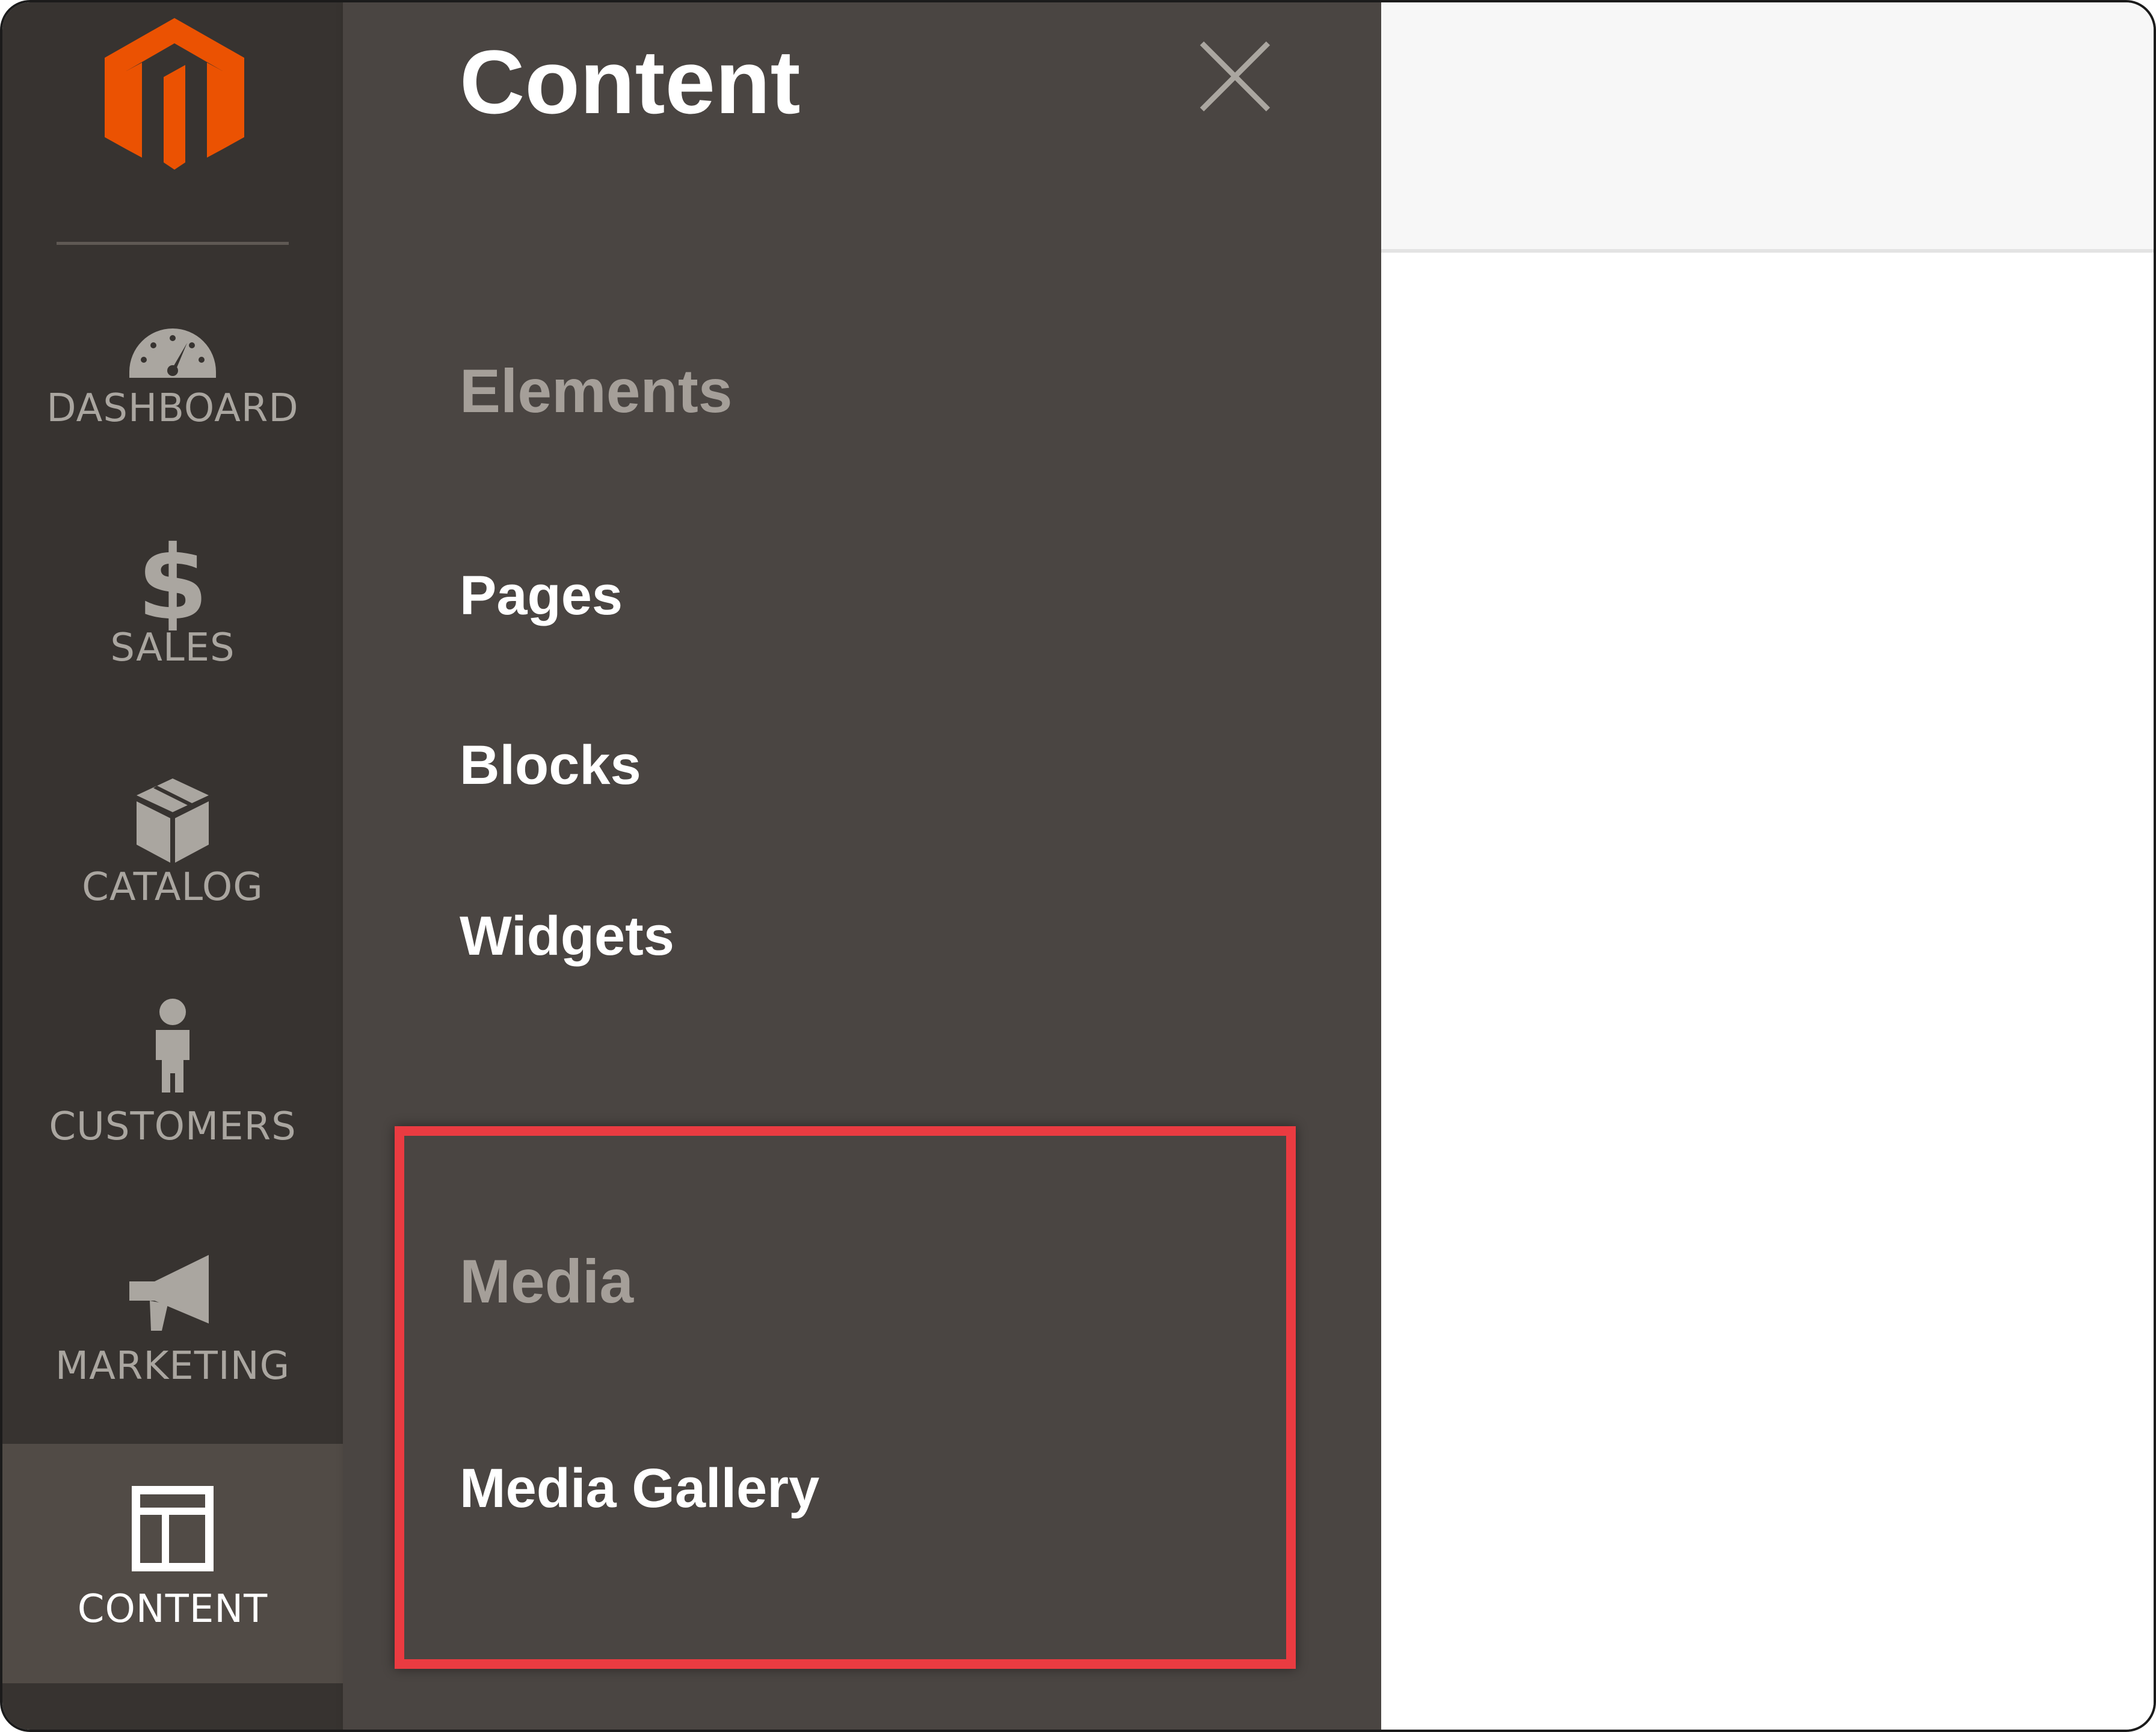 The image size is (2156, 1732). I want to click on nav-item-content: CONTENT, so click(173, 1563).